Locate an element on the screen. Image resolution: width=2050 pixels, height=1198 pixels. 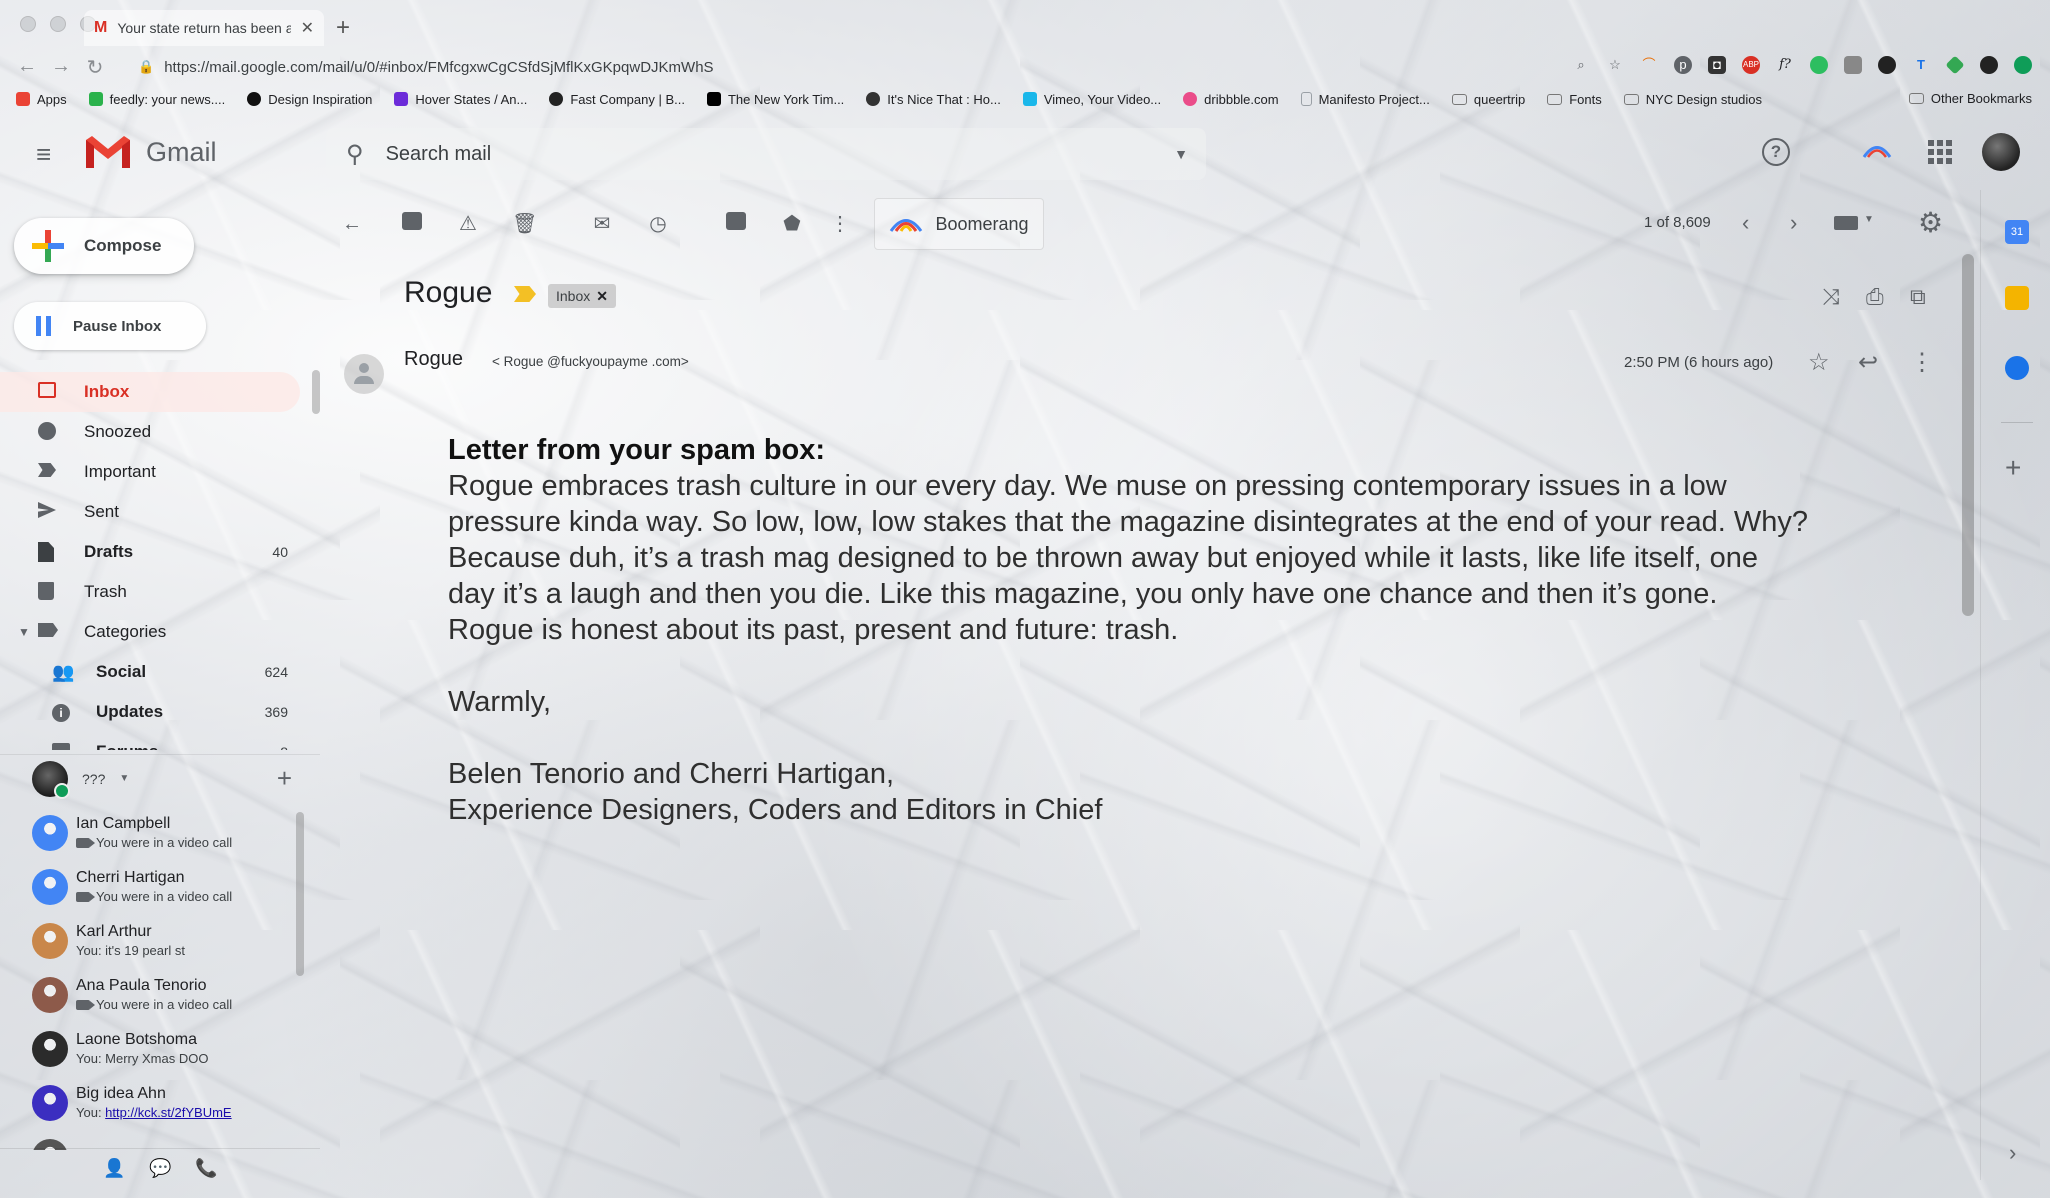
keyboard-icon is located at coordinates (1846, 223).